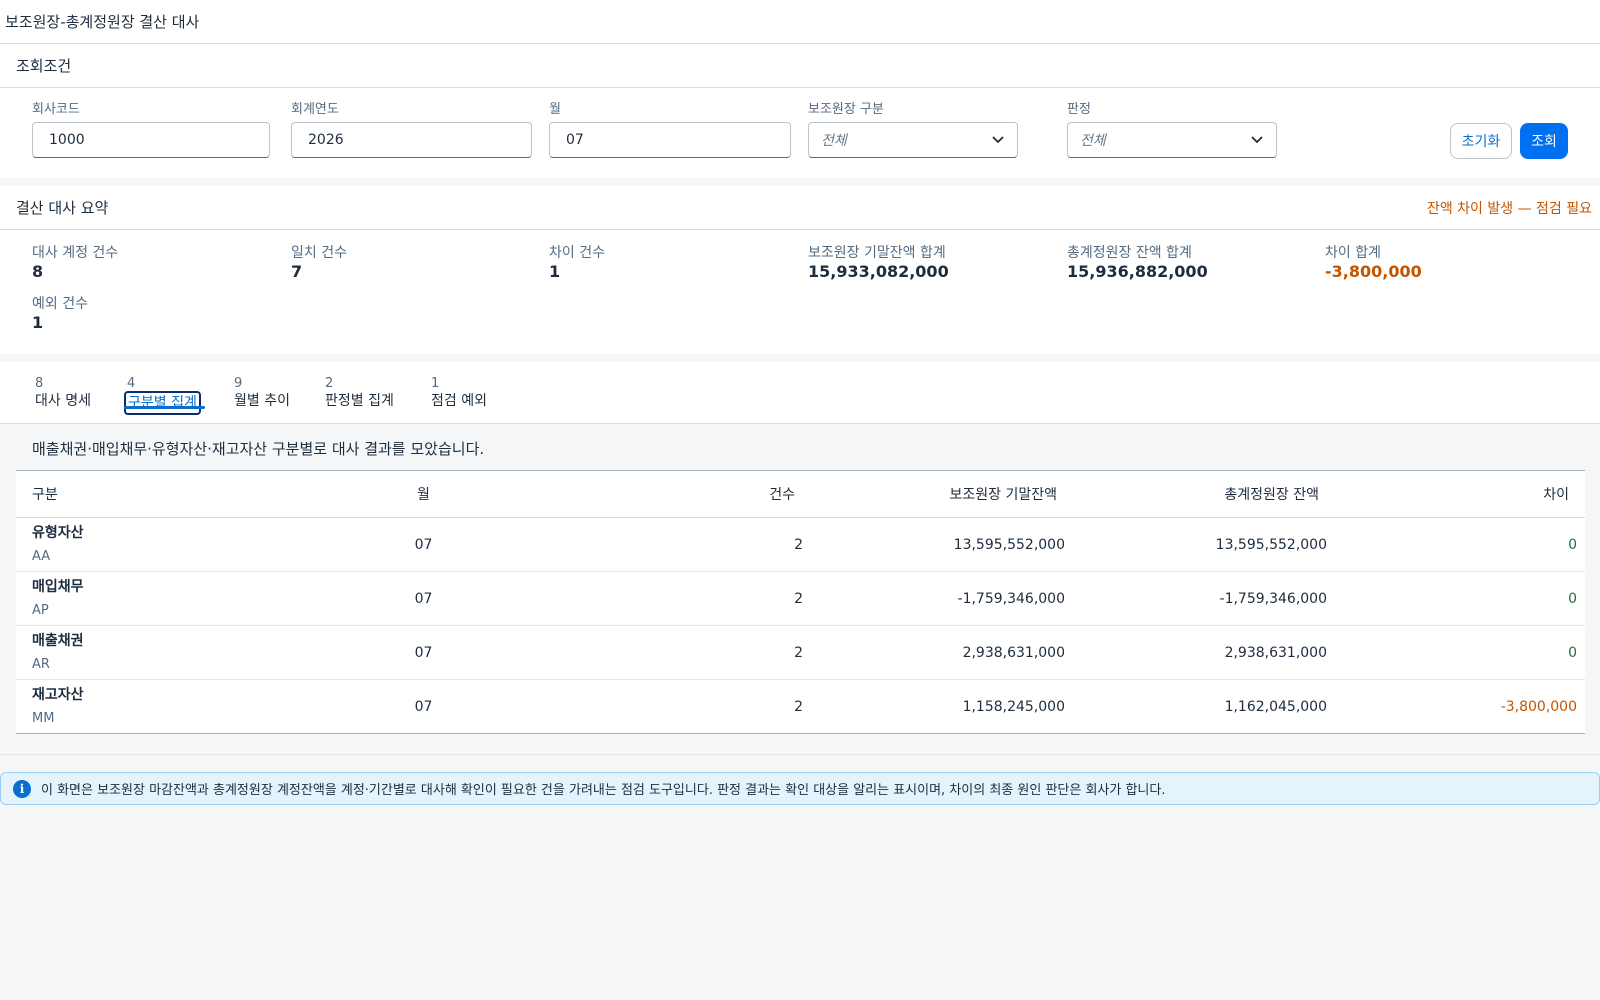 Image resolution: width=1600 pixels, height=1000 pixels. Describe the element at coordinates (834, 141) in the screenshot. I see `subledger-type-value: 전체` at that location.